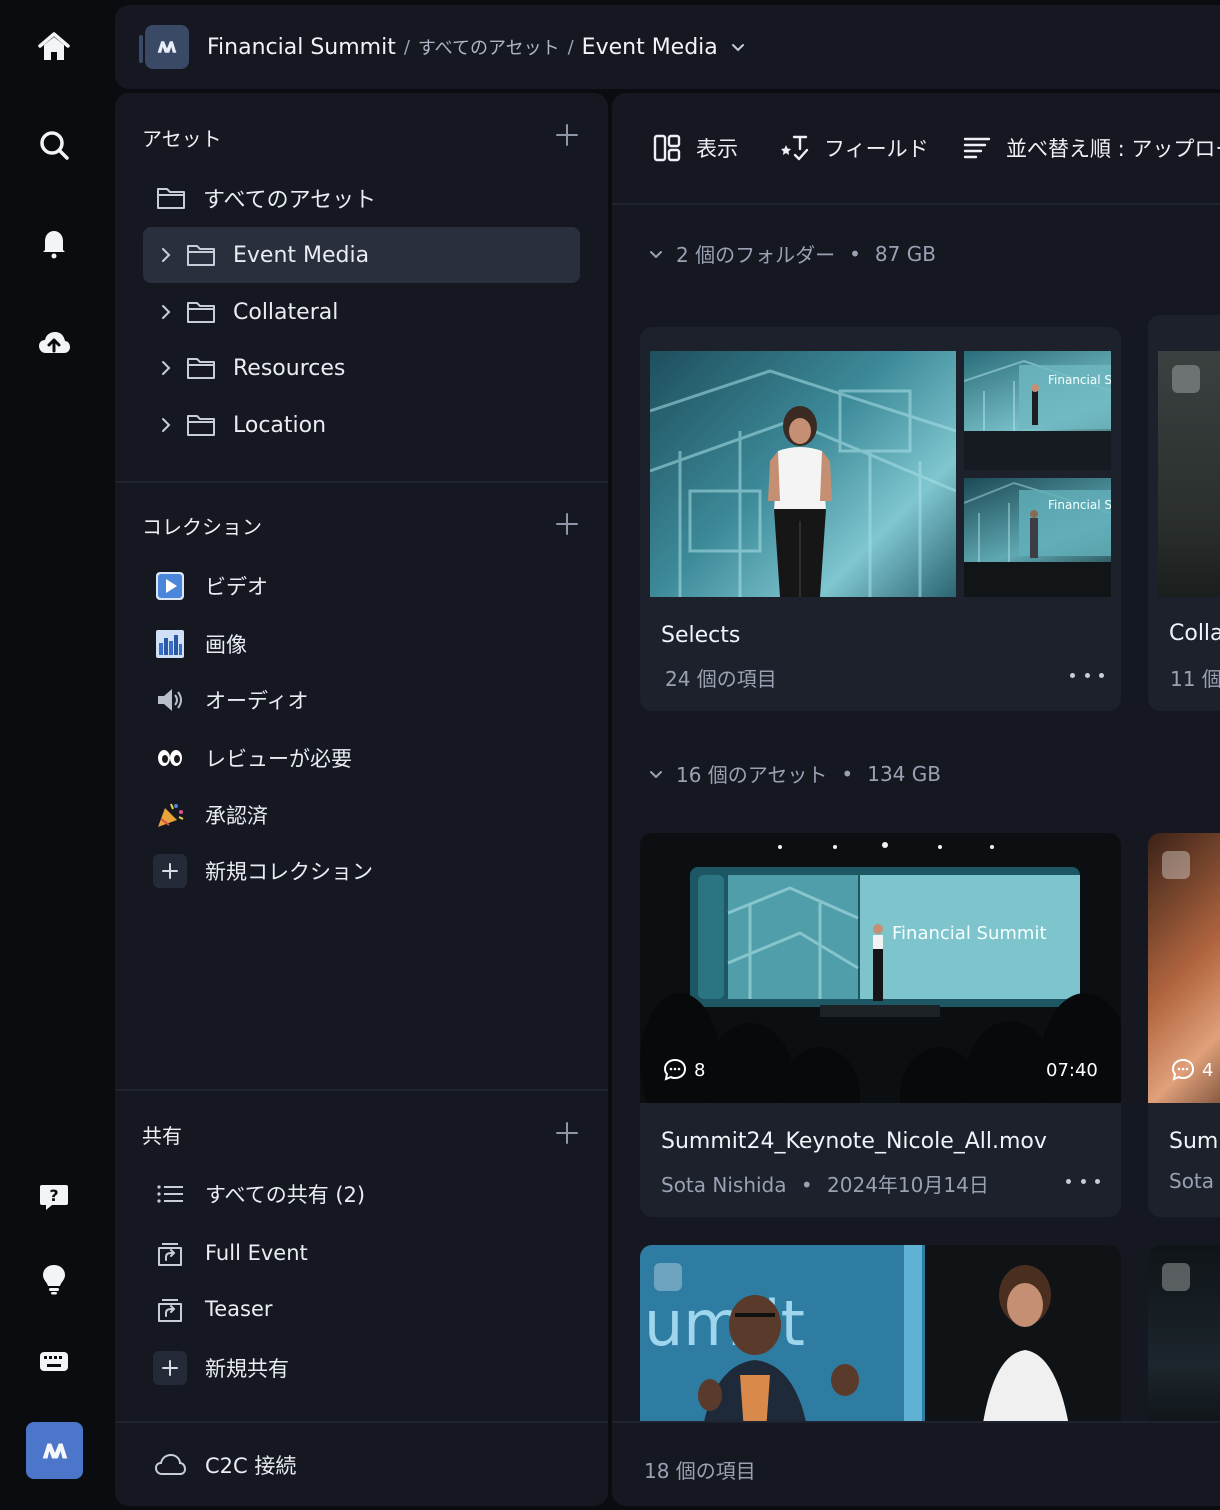 Image resolution: width=1220 pixels, height=1510 pixels. I want to click on collection-label: レビューが必要, so click(278, 759).